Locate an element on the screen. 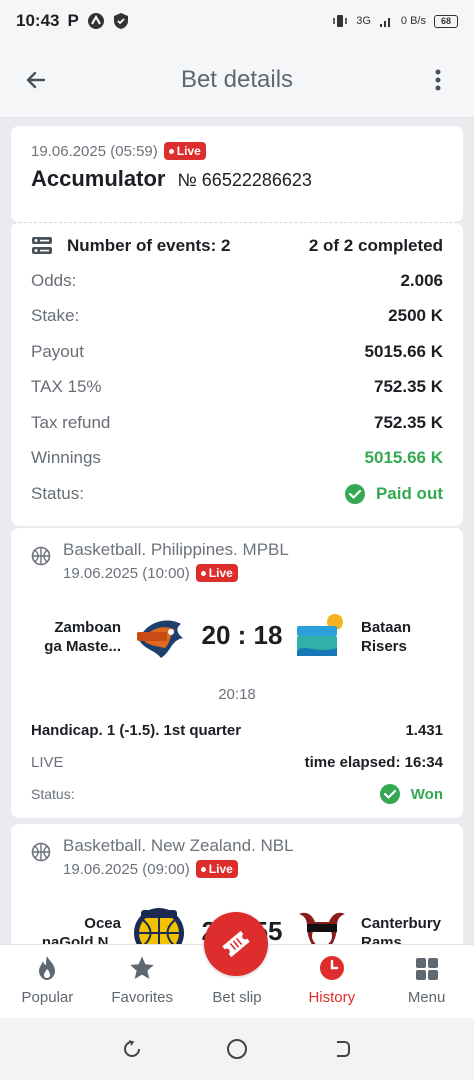 This screenshot has width=474, height=1080. status-value: Paid out is located at coordinates (409, 493).